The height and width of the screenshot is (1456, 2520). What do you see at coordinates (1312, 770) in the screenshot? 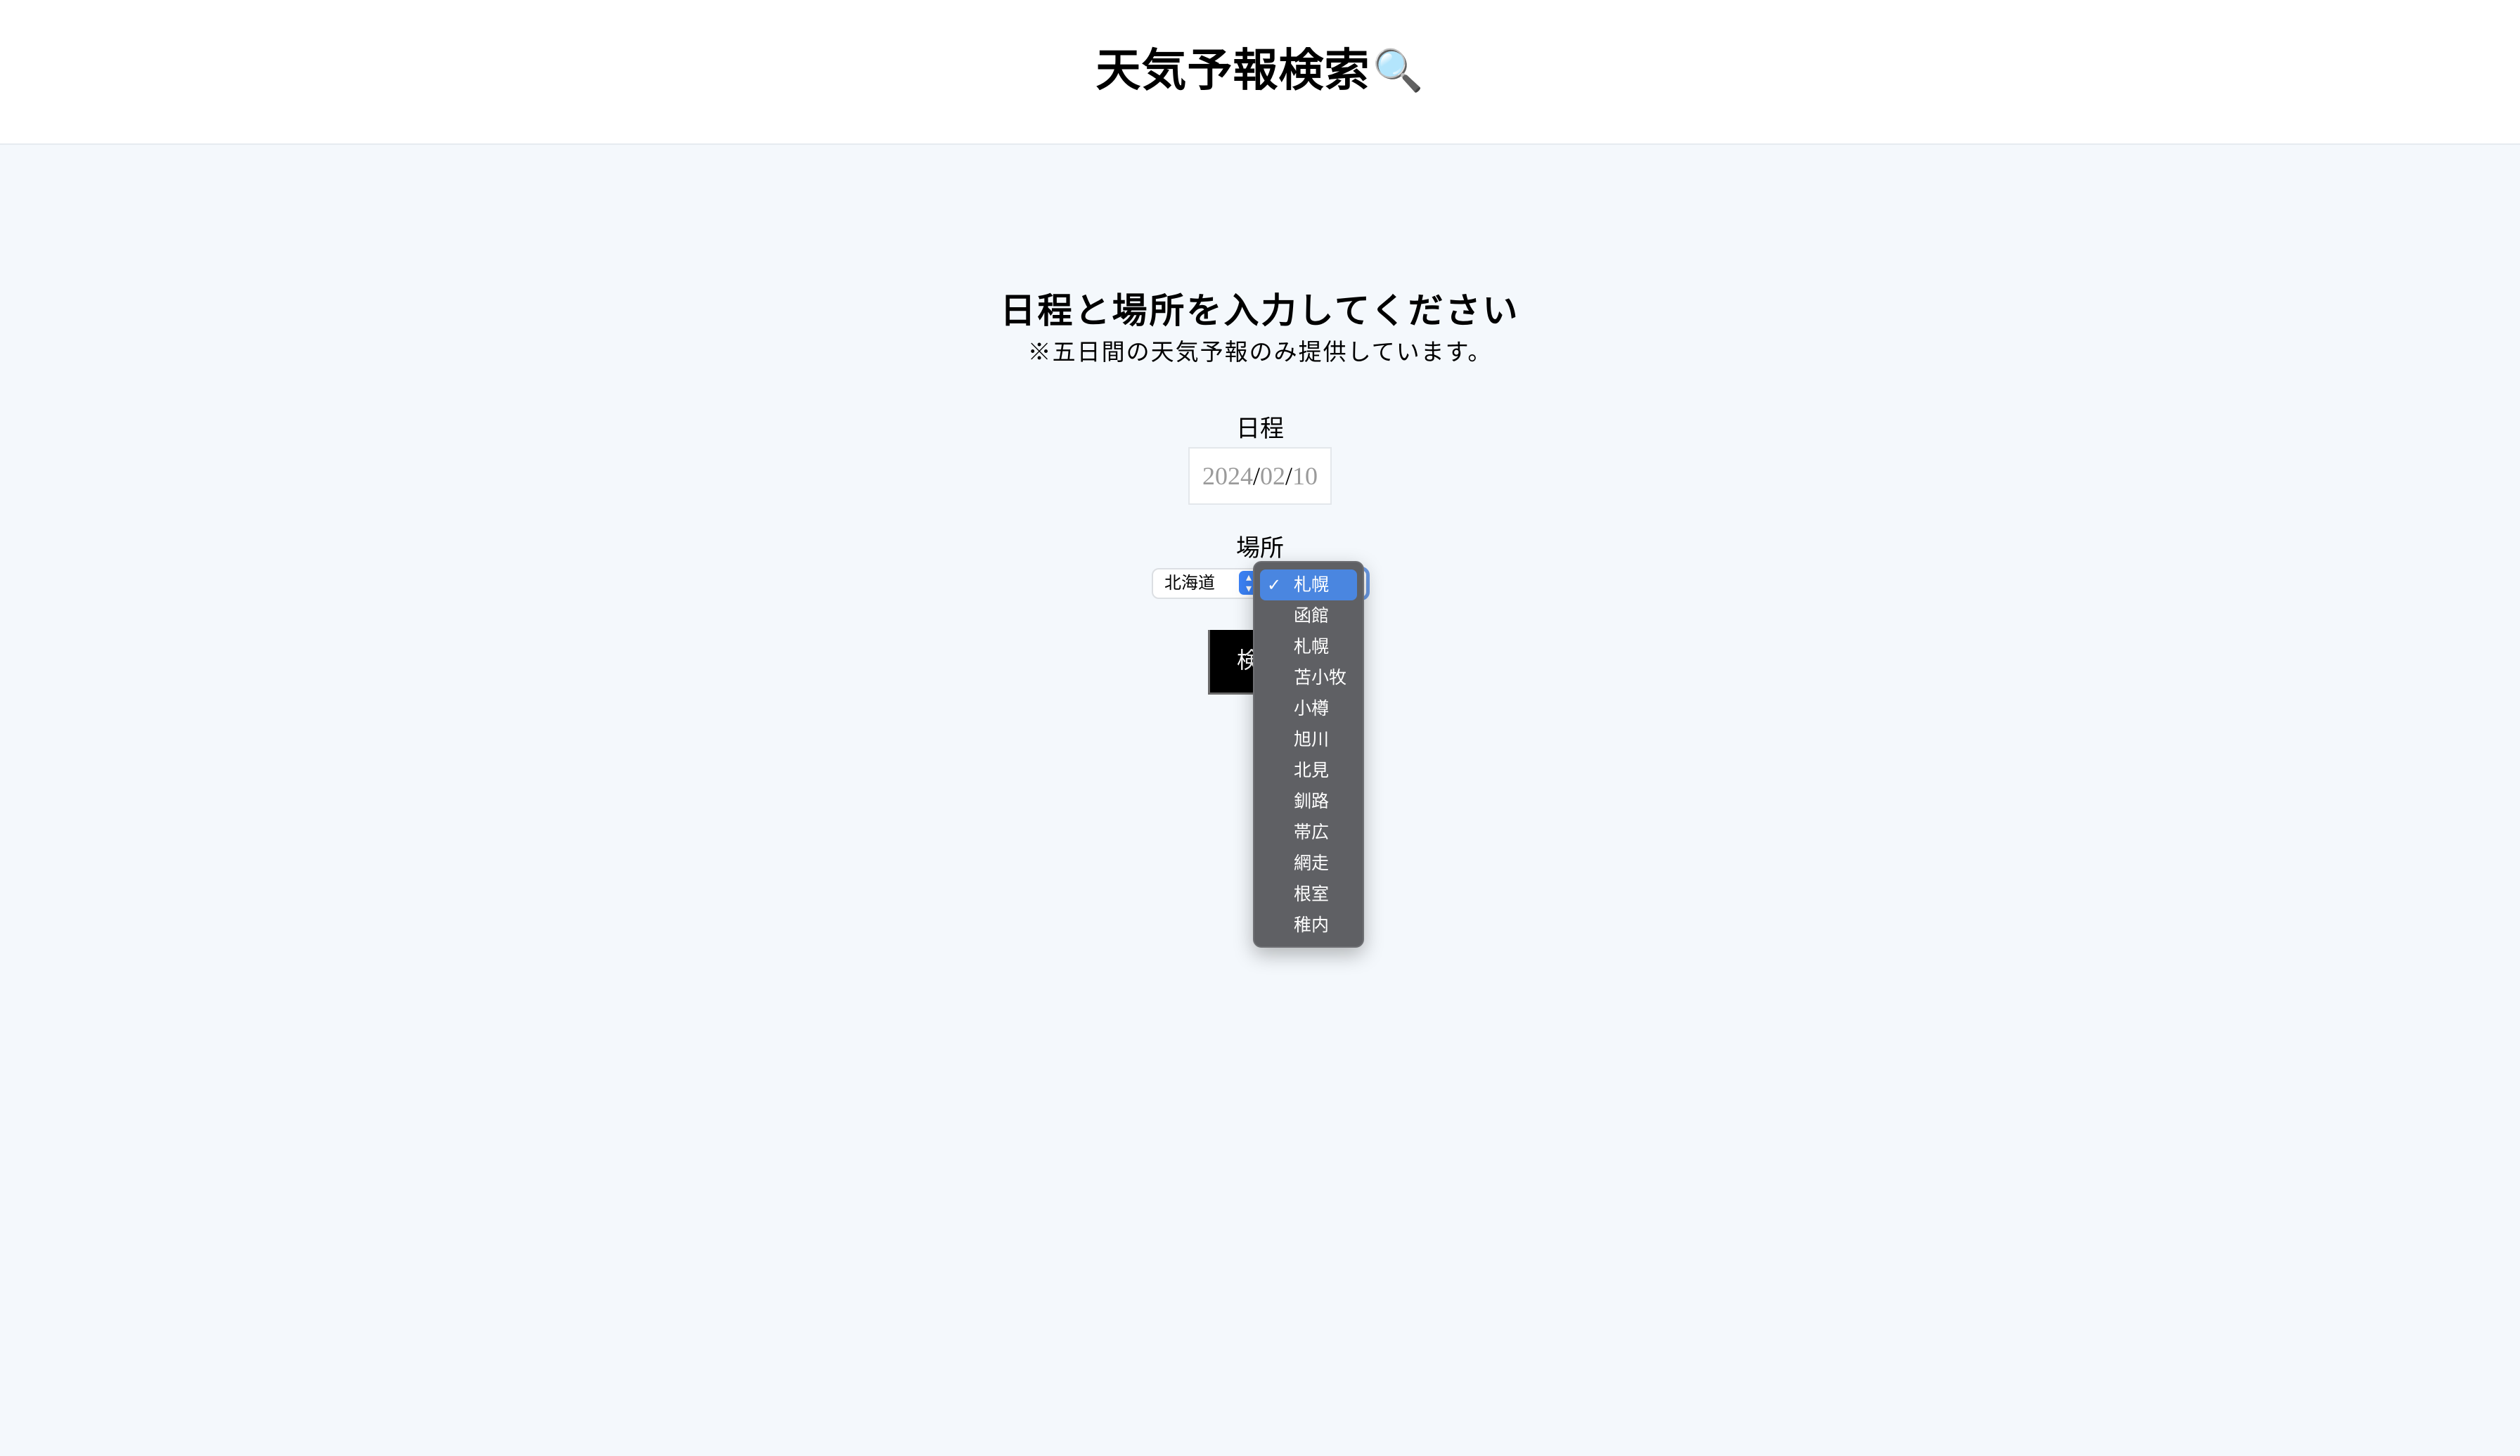
I see `city-option-label: 北見` at bounding box center [1312, 770].